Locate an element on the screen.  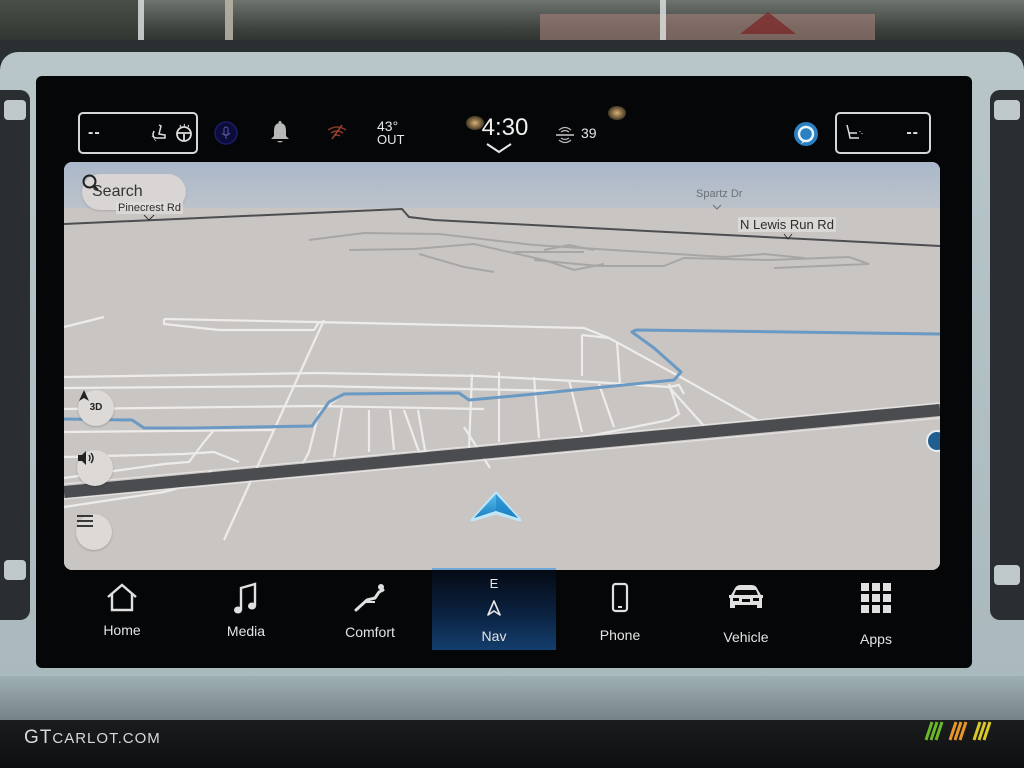
view-mode-3d-button: 3D is located at coordinates (96, 408).